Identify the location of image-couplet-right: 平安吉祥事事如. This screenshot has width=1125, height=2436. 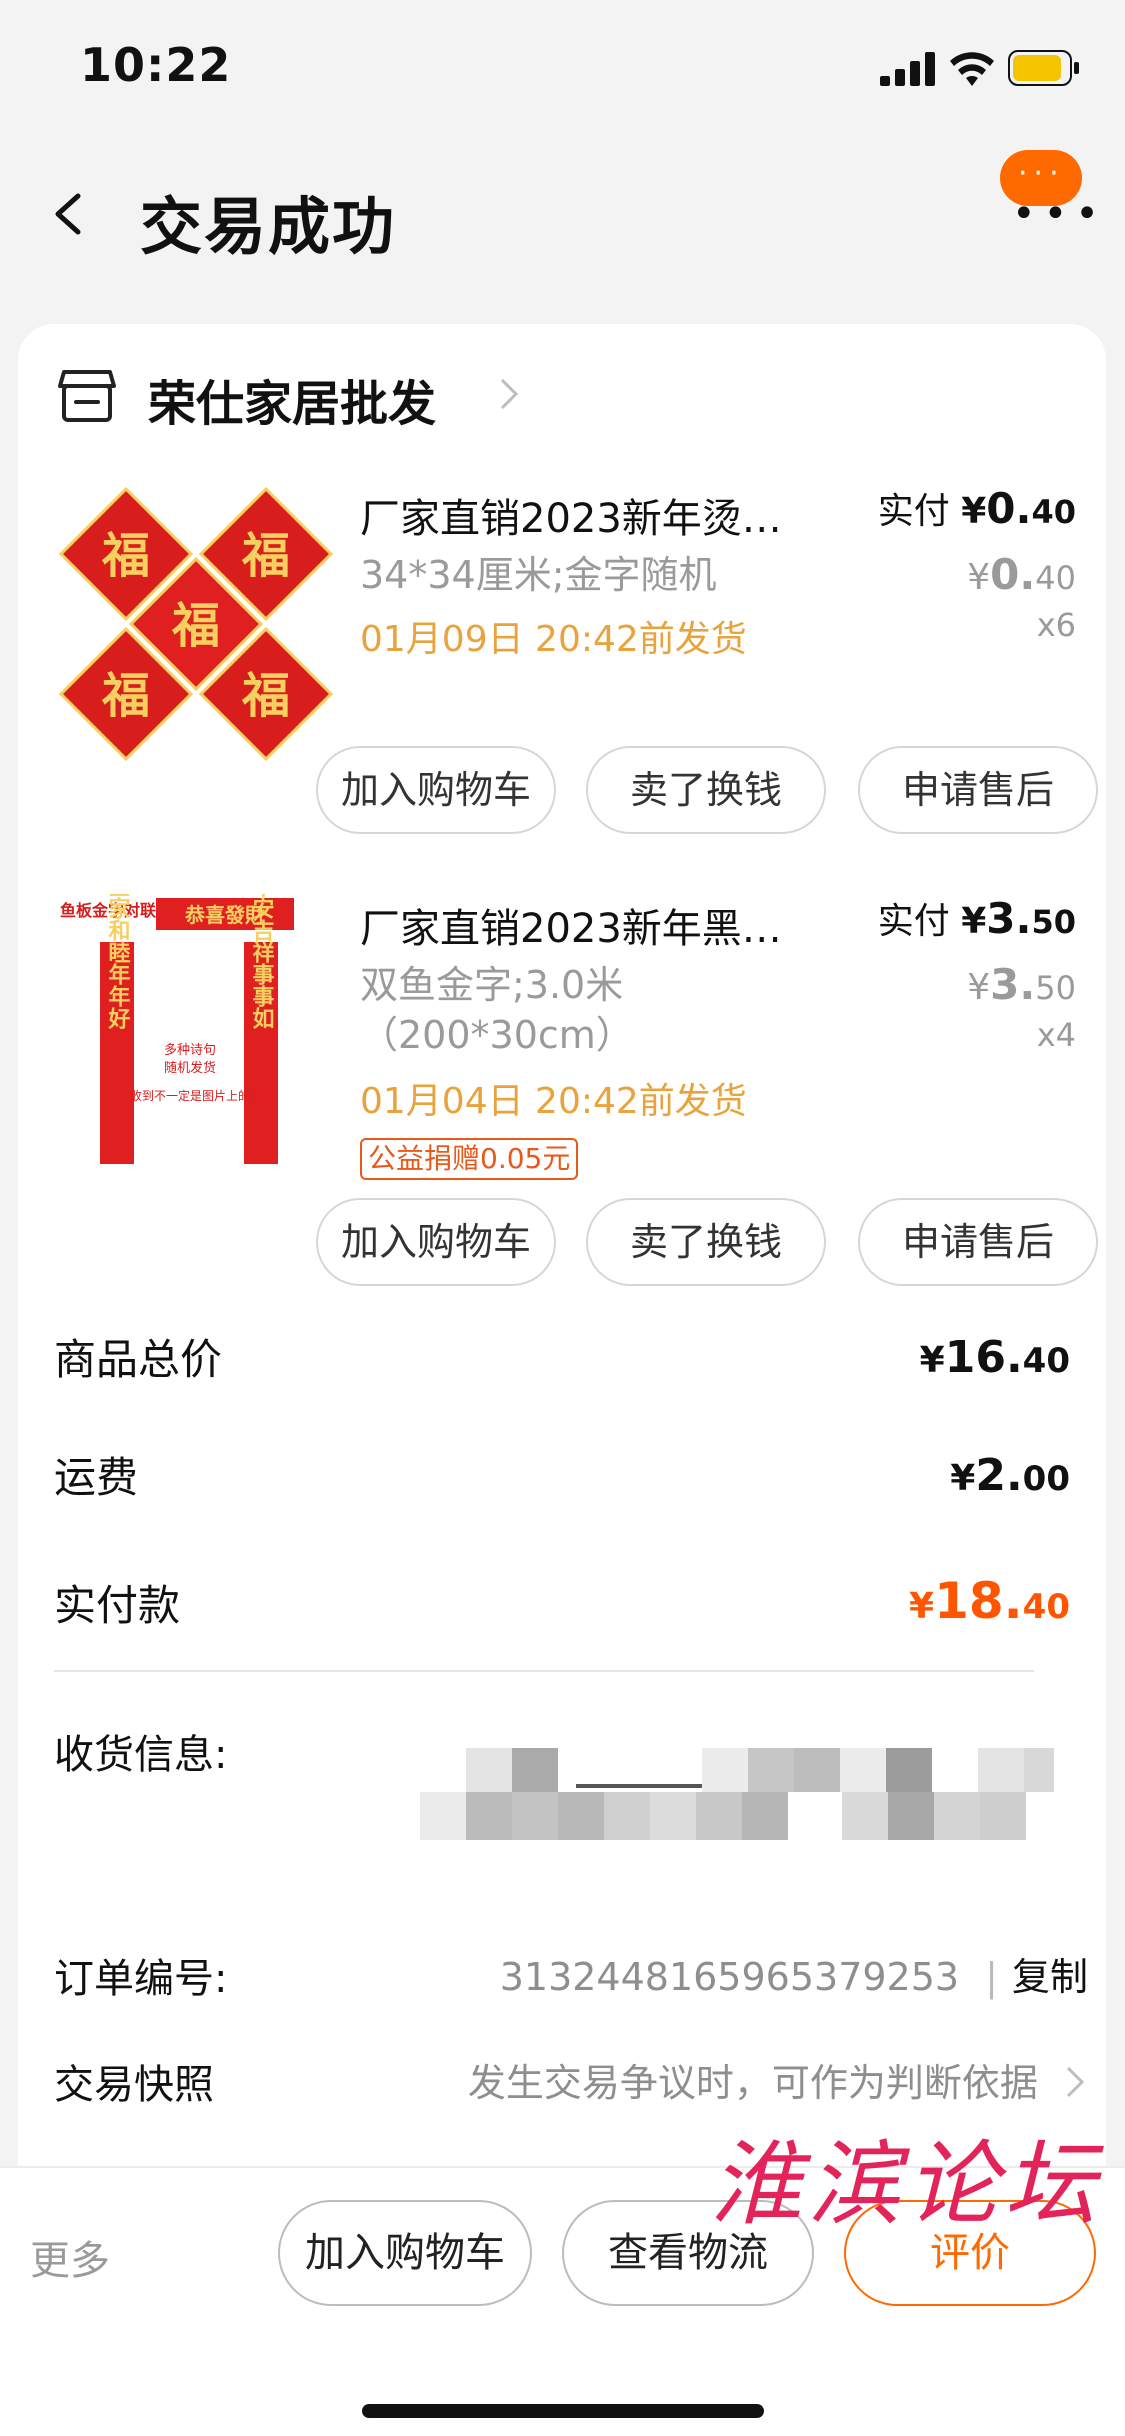
(262, 962).